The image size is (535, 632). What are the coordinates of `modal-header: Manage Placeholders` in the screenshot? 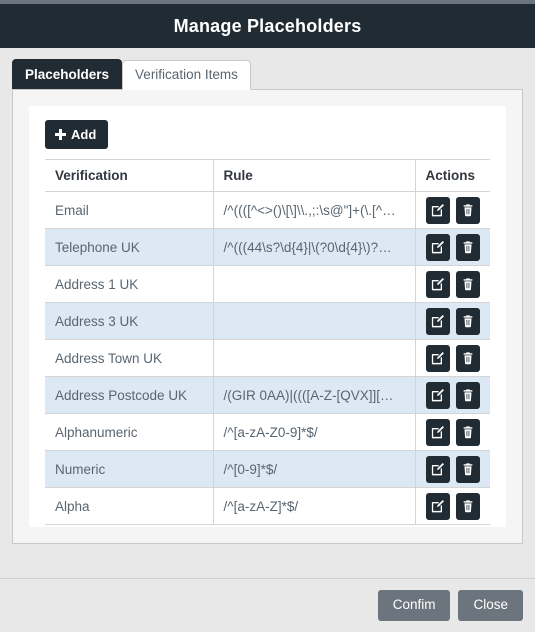 It's located at (267, 26).